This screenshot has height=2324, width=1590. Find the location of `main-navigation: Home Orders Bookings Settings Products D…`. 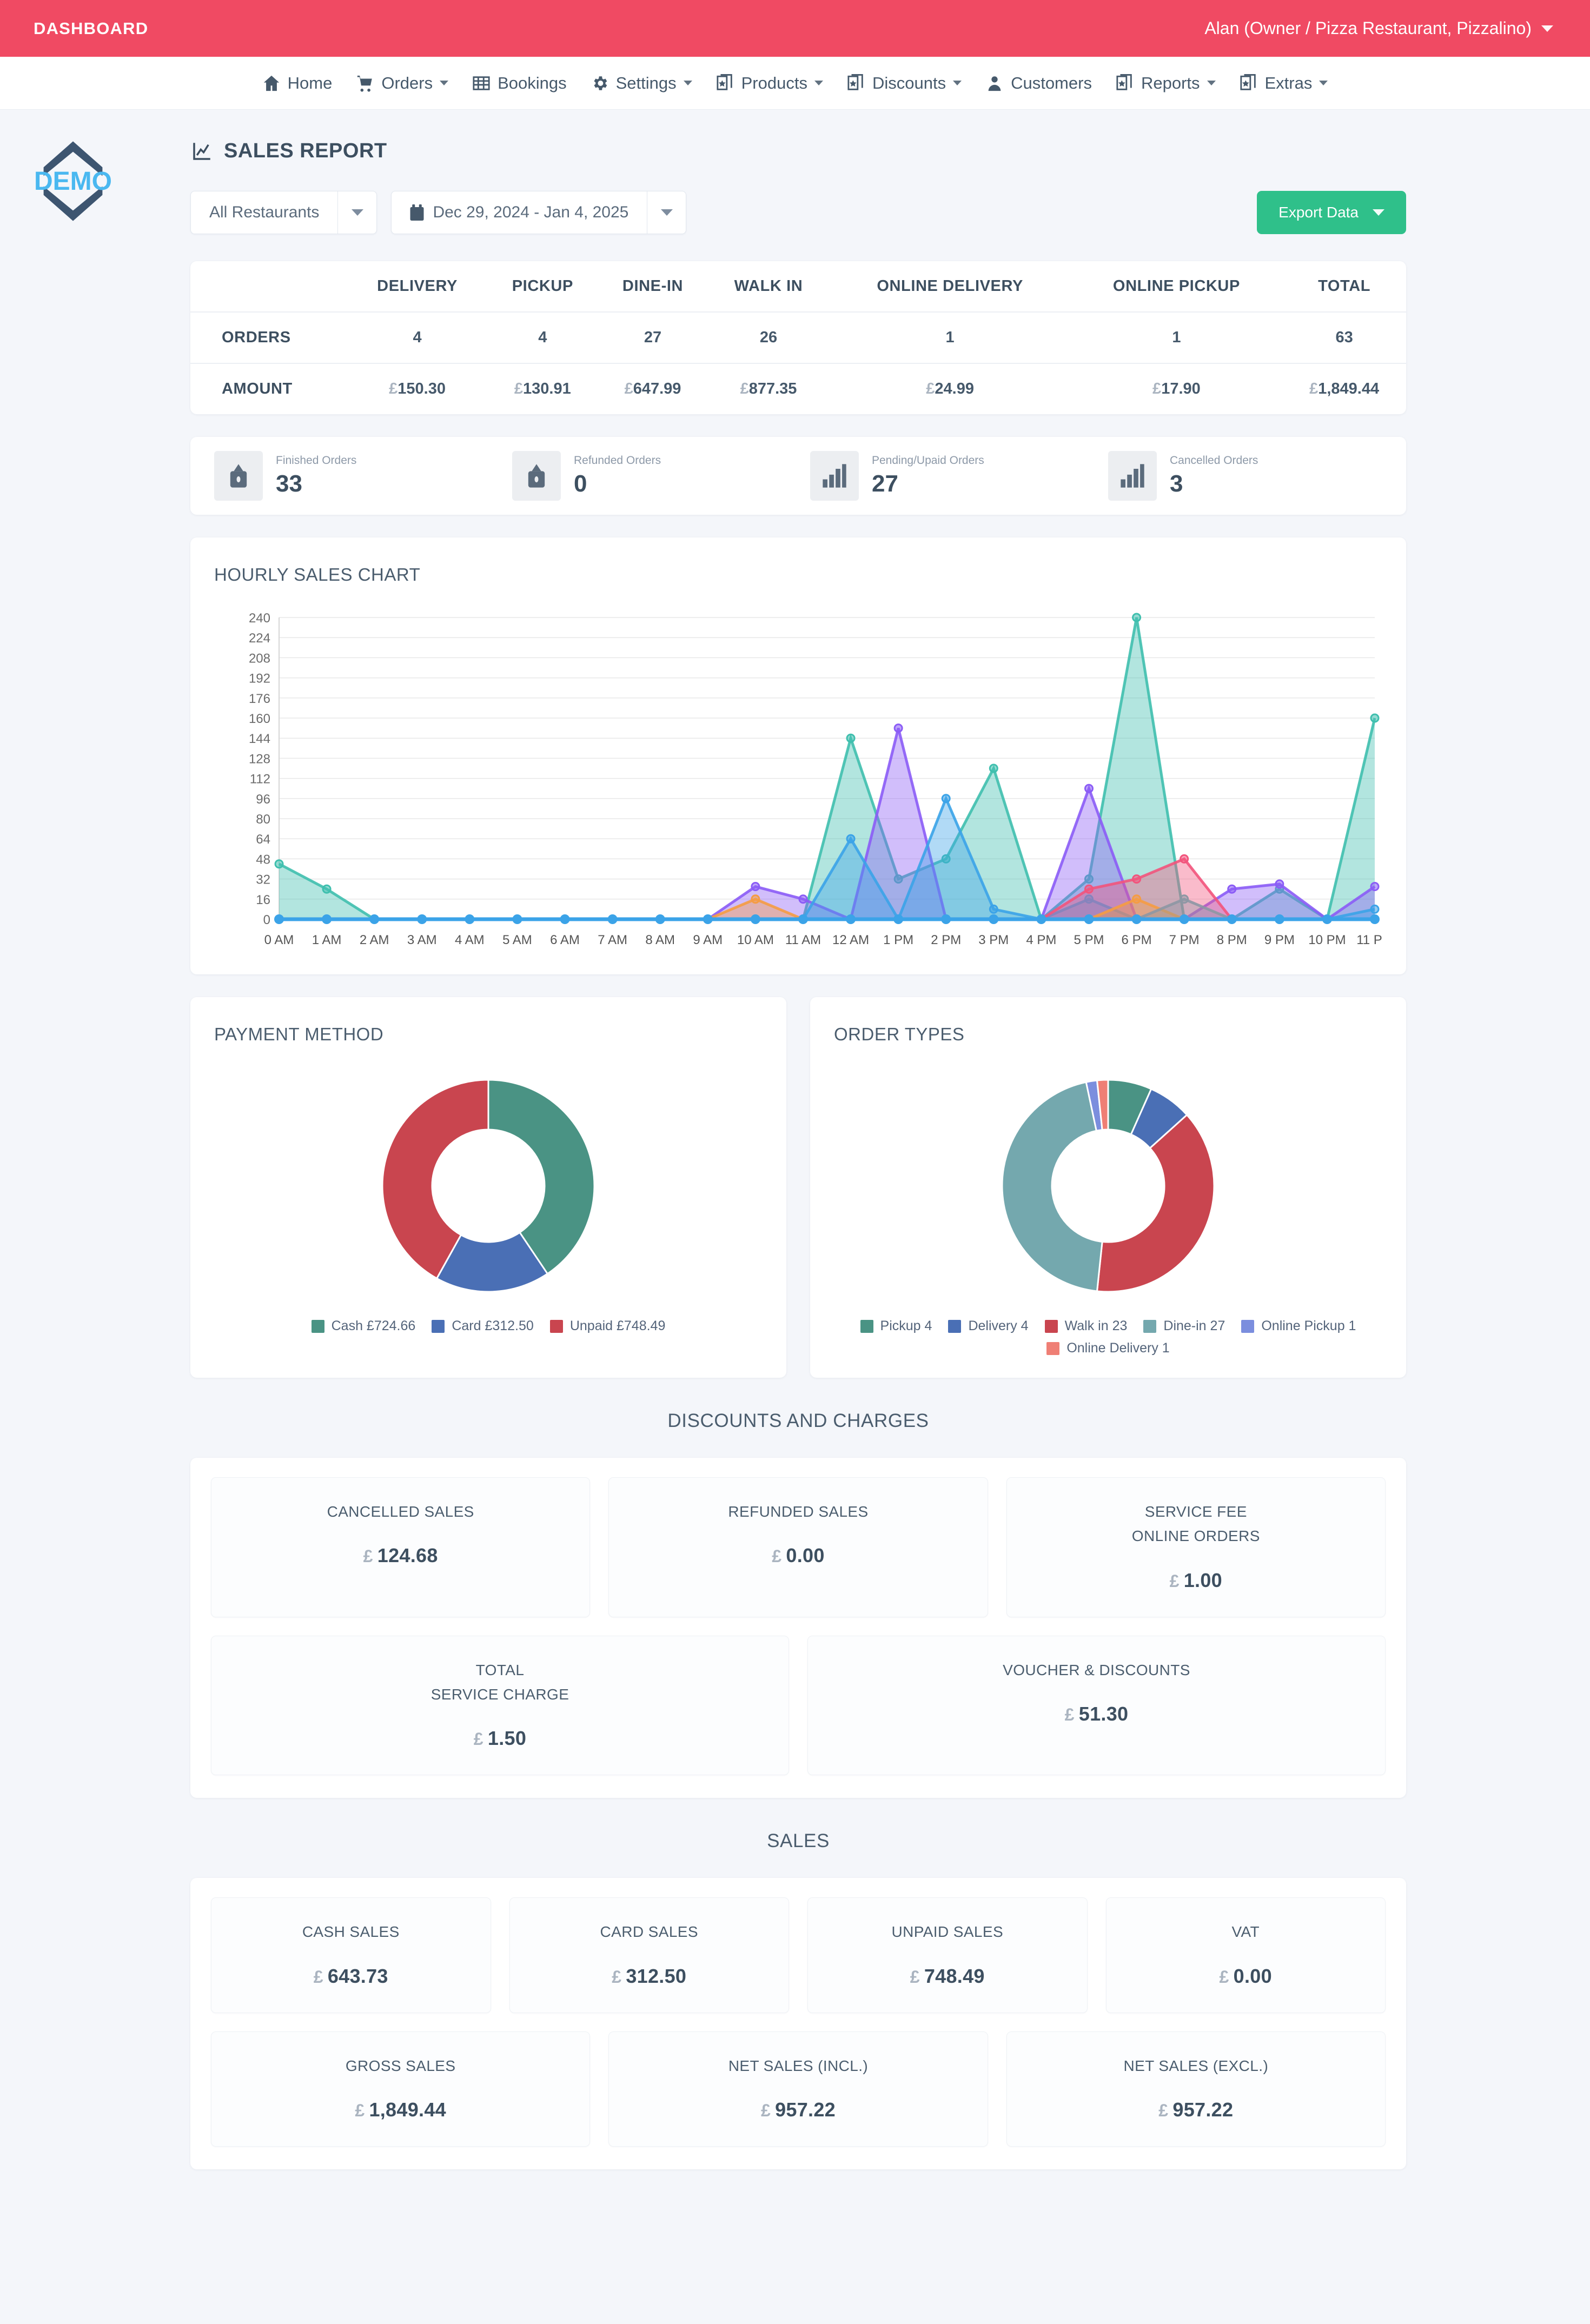

main-navigation: Home Orders Bookings Settings Products D… is located at coordinates (795, 83).